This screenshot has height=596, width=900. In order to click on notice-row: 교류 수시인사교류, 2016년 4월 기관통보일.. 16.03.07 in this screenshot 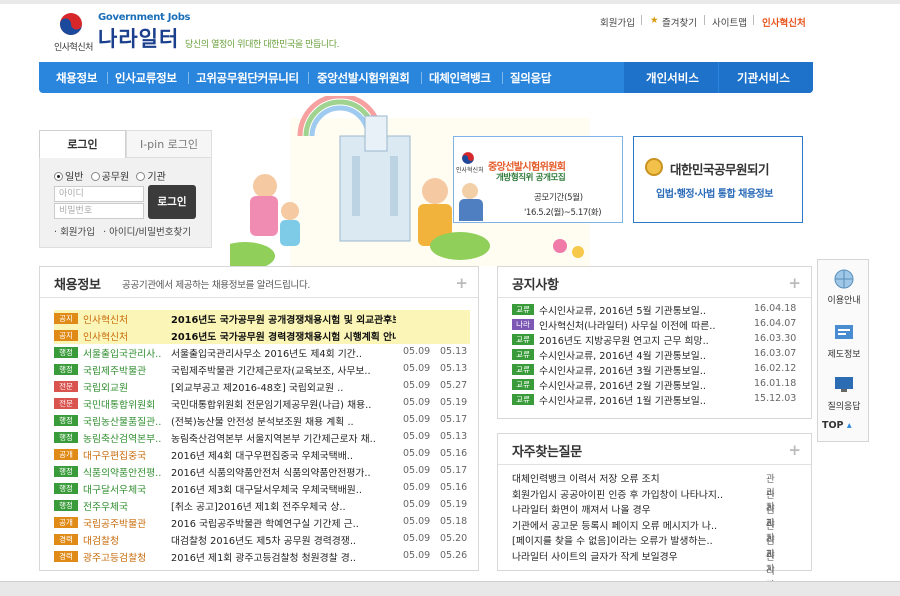, I will do `click(654, 354)`.